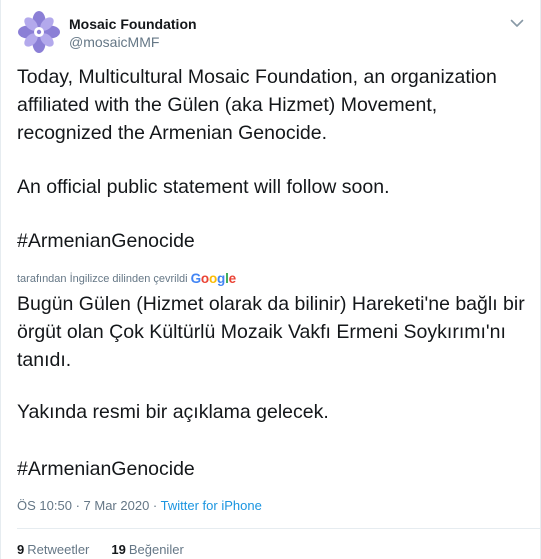 The width and height of the screenshot is (541, 559). Describe the element at coordinates (44, 505) in the screenshot. I see `tweet-time: ÖS 10:50` at that location.